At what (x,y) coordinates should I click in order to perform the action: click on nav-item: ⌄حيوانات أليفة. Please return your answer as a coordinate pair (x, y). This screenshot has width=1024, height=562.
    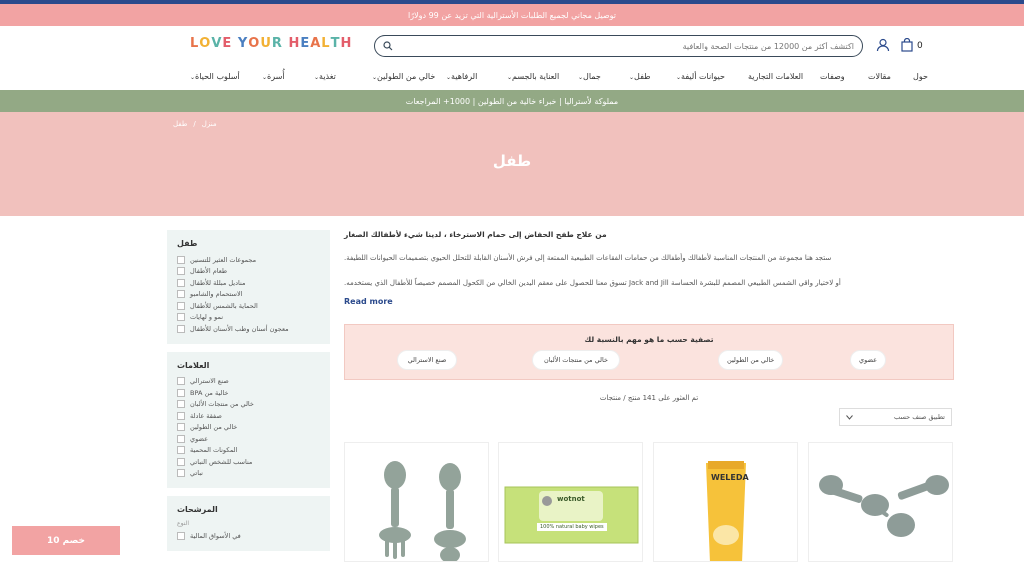
    Looking at the image, I should click on (700, 76).